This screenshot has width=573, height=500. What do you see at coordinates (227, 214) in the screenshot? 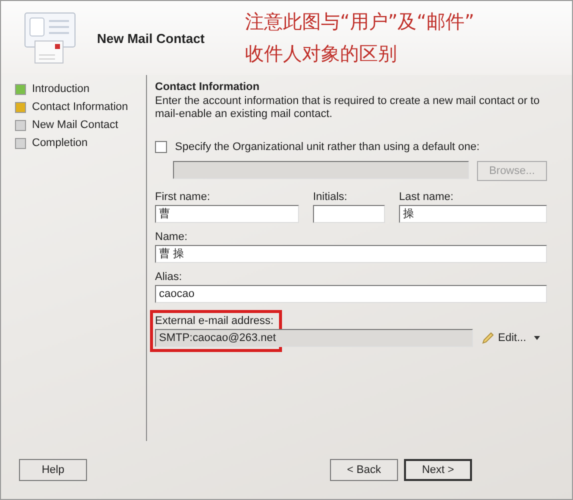
I see `input-field: 曹` at bounding box center [227, 214].